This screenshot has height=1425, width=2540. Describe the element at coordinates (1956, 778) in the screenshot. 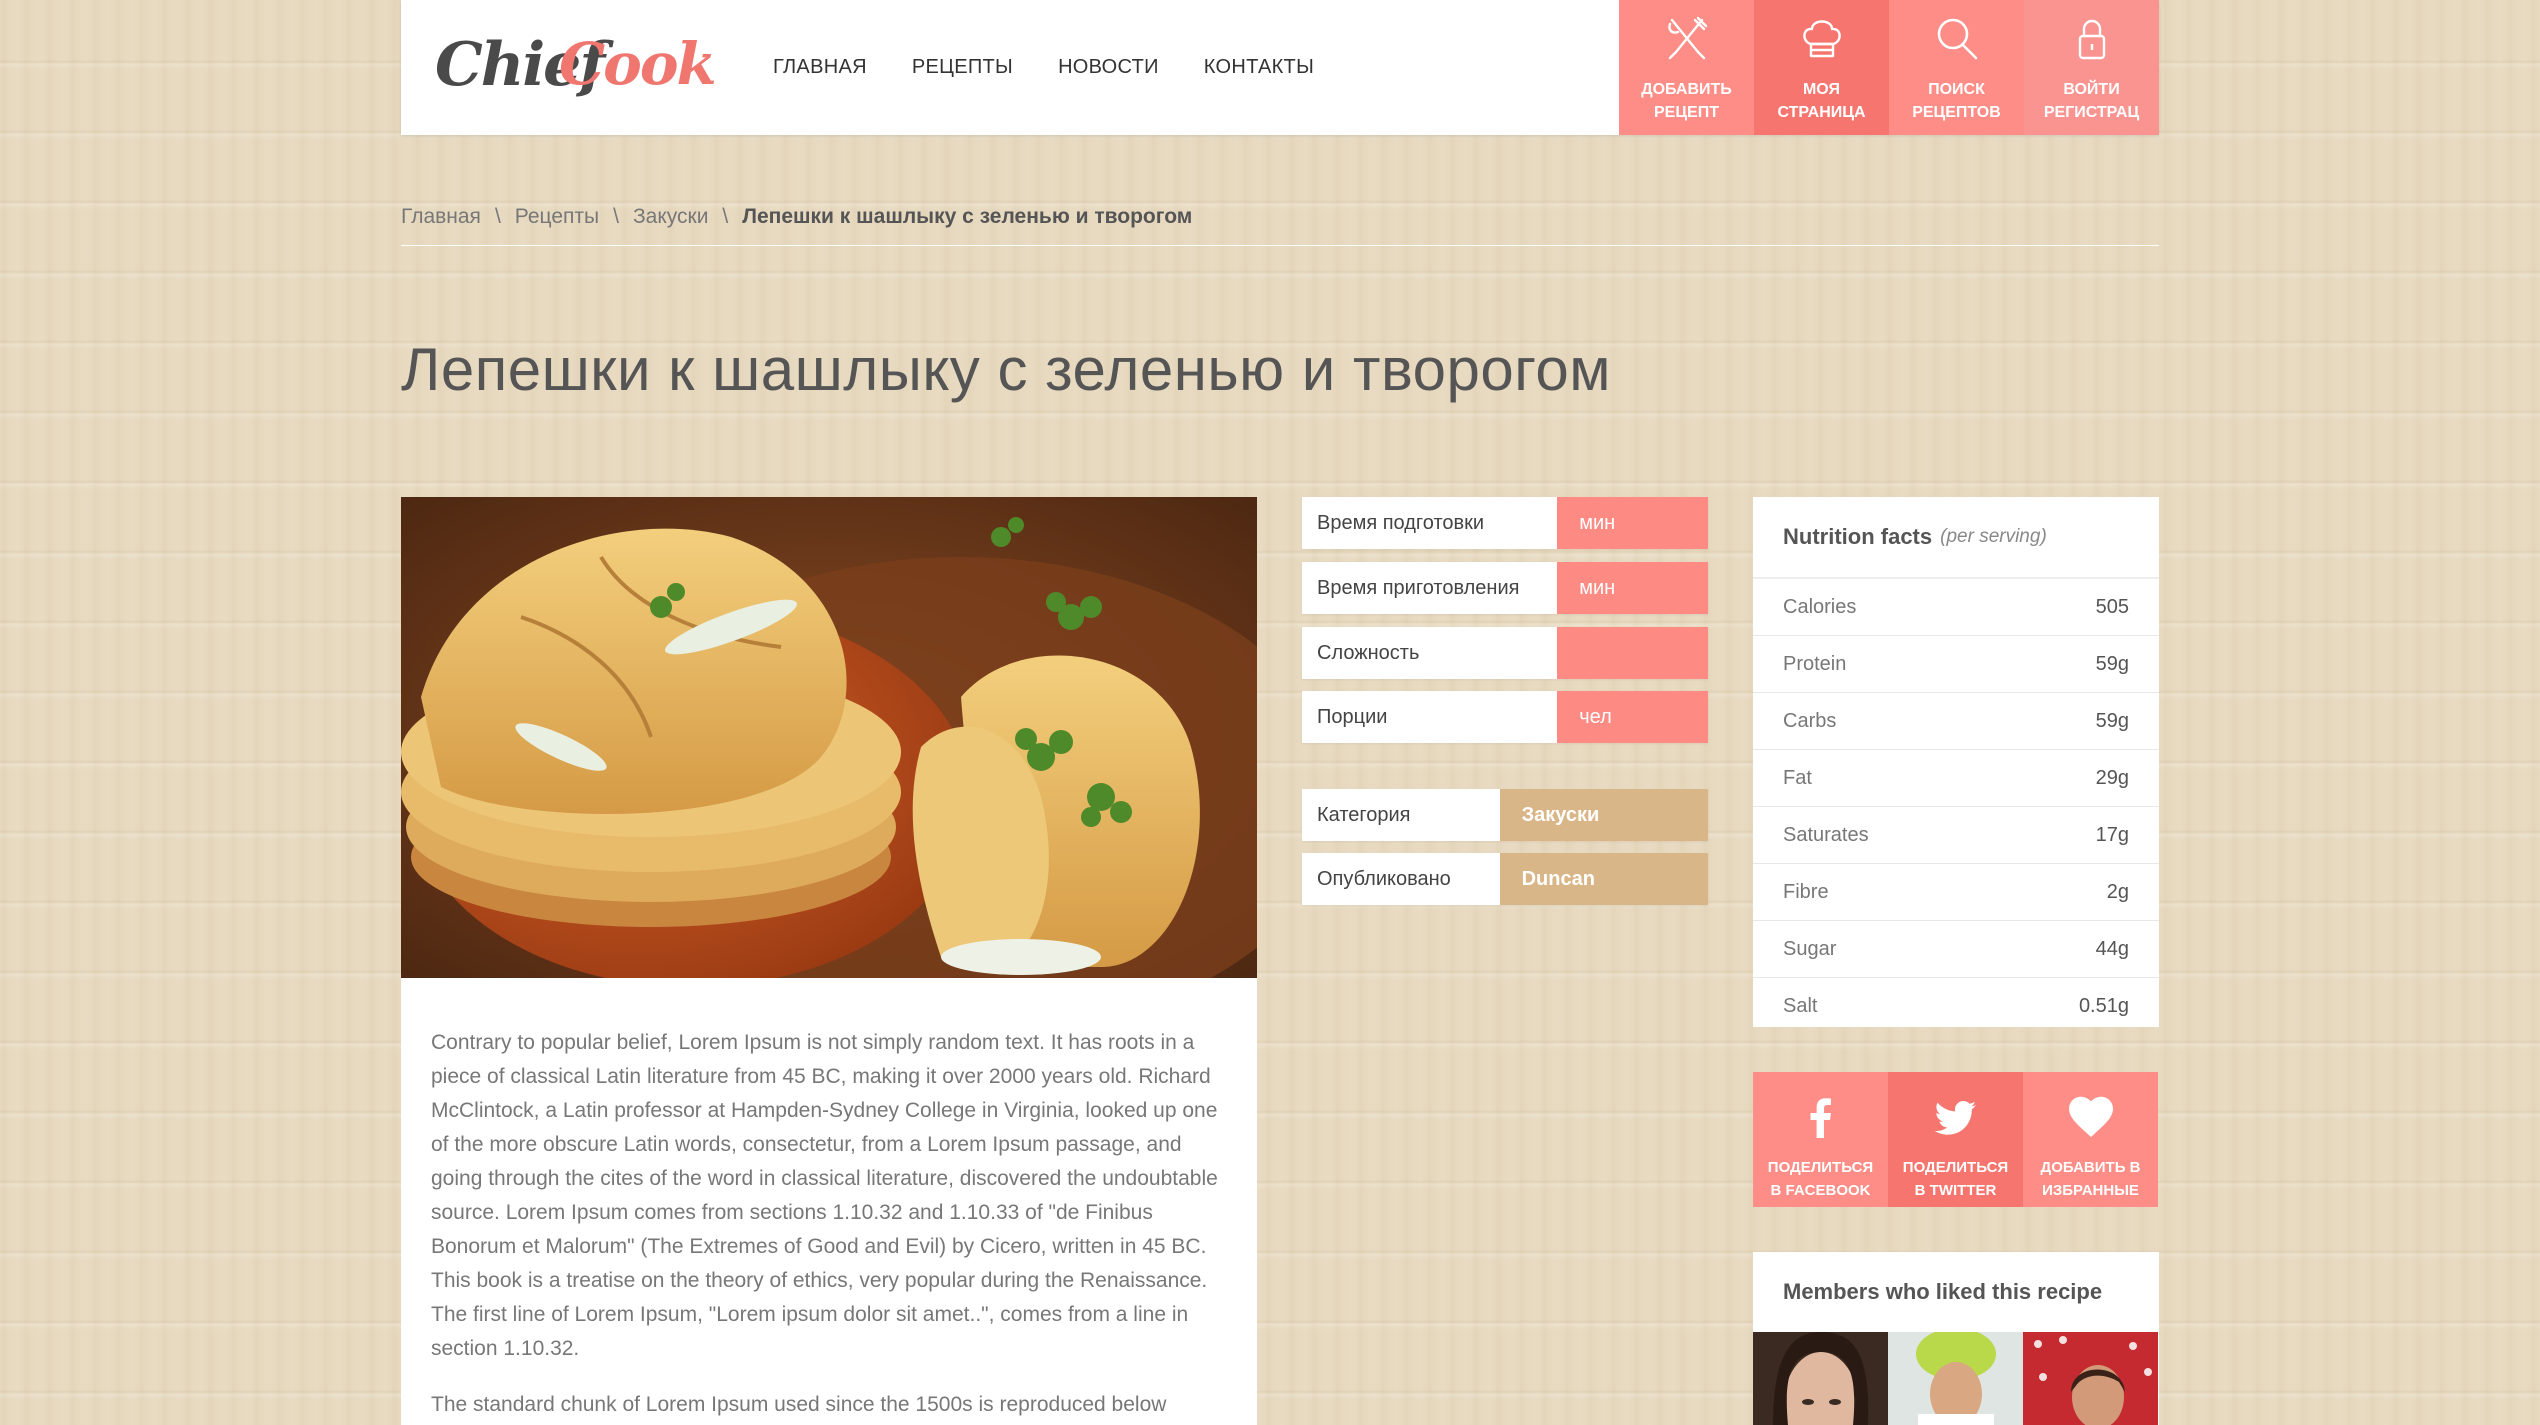

I see `nutrition-row: Fat 29g` at that location.